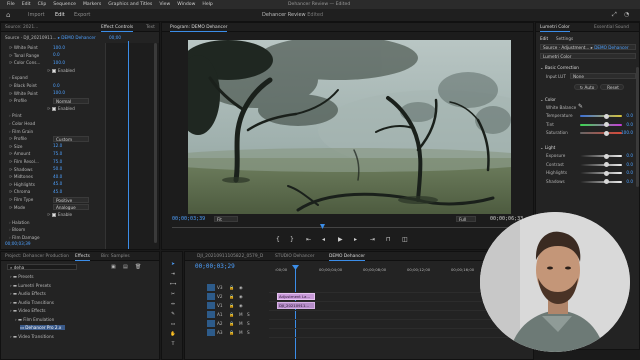 Image resolution: width=640 pixels, height=360 pixels. Describe the element at coordinates (125, 267) in the screenshot. I see `new-item-icon: ▤` at that location.